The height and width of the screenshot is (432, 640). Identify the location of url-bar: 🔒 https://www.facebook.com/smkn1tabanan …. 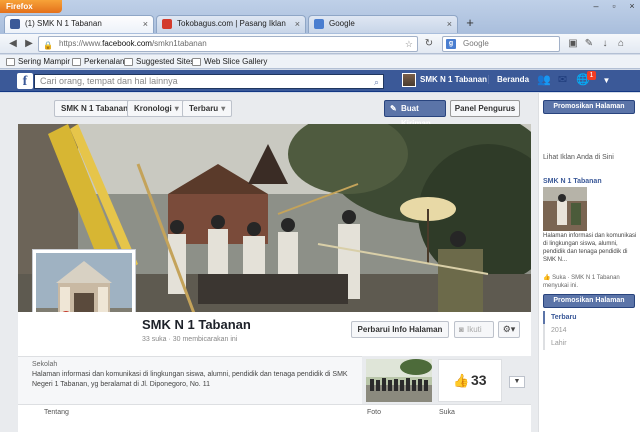
(228, 44).